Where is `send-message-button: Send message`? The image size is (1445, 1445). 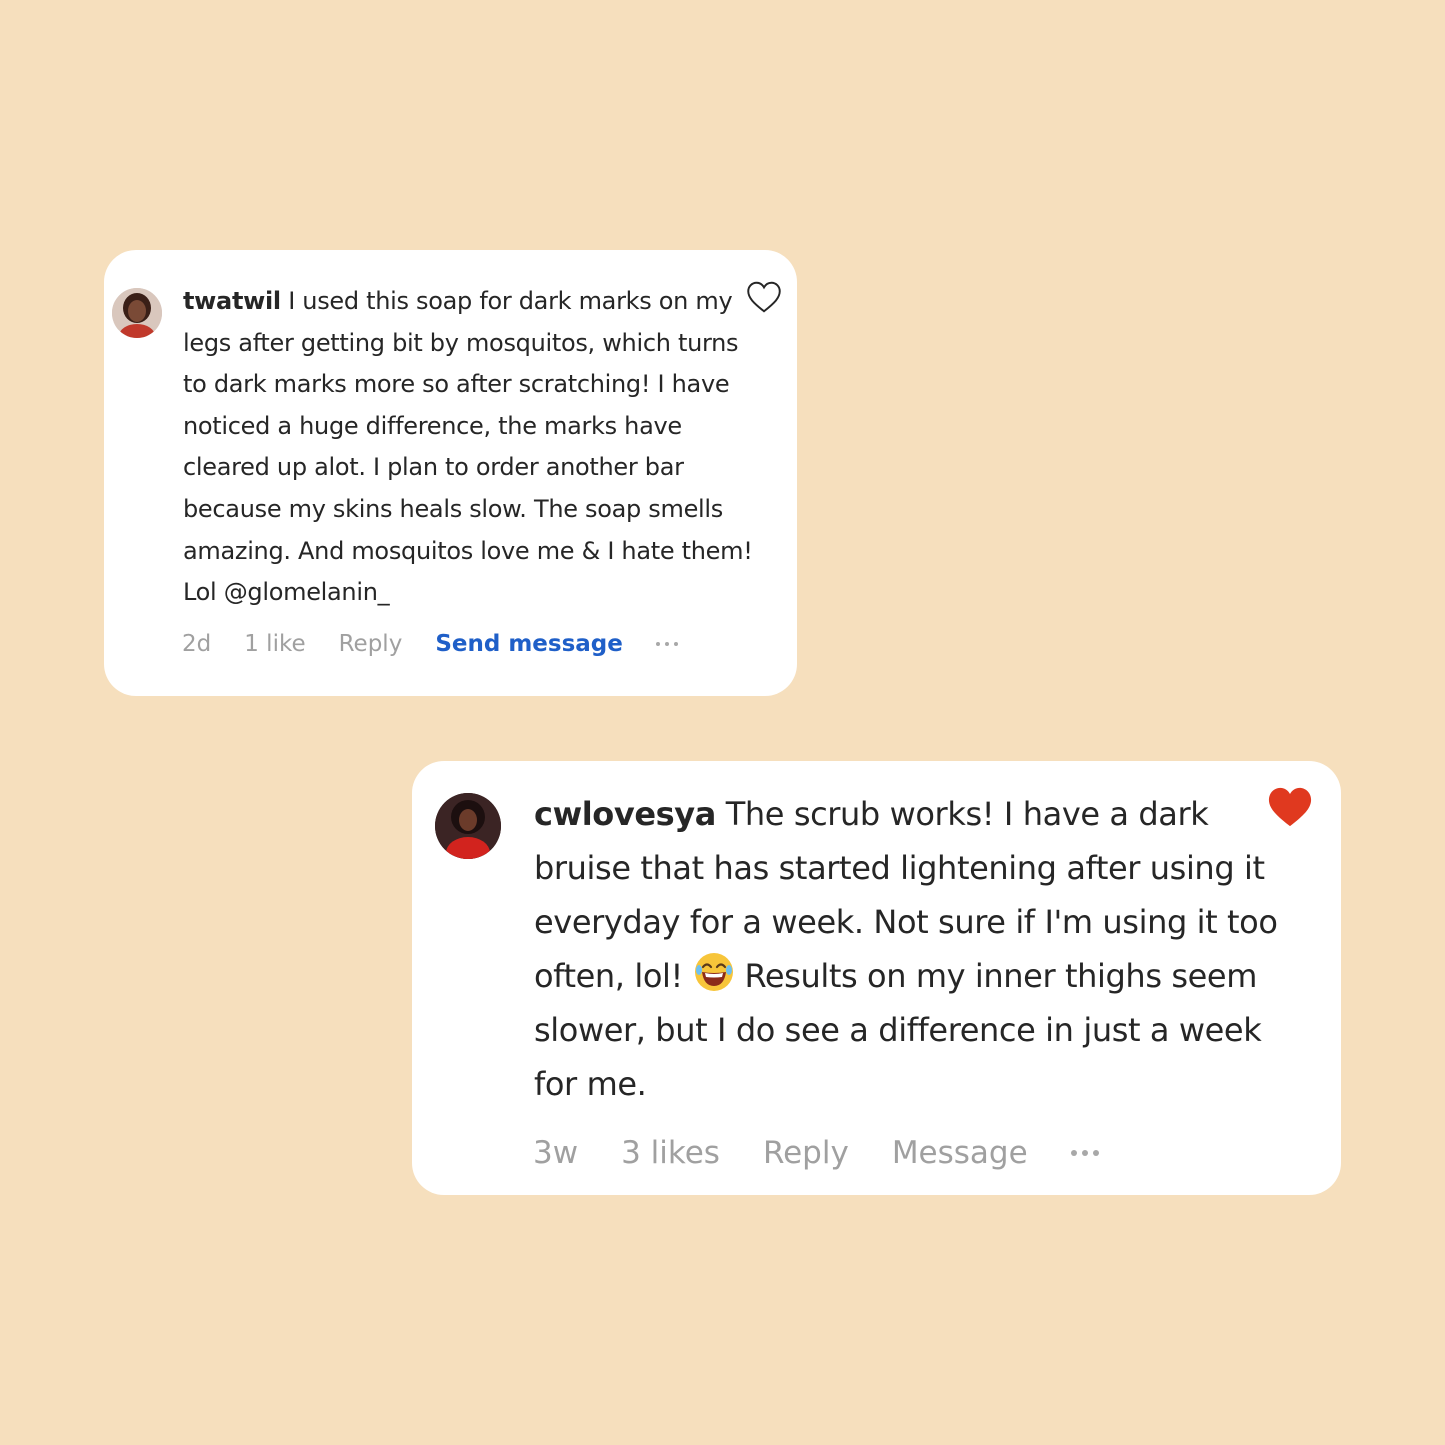
send-message-button: Send message is located at coordinates (529, 644).